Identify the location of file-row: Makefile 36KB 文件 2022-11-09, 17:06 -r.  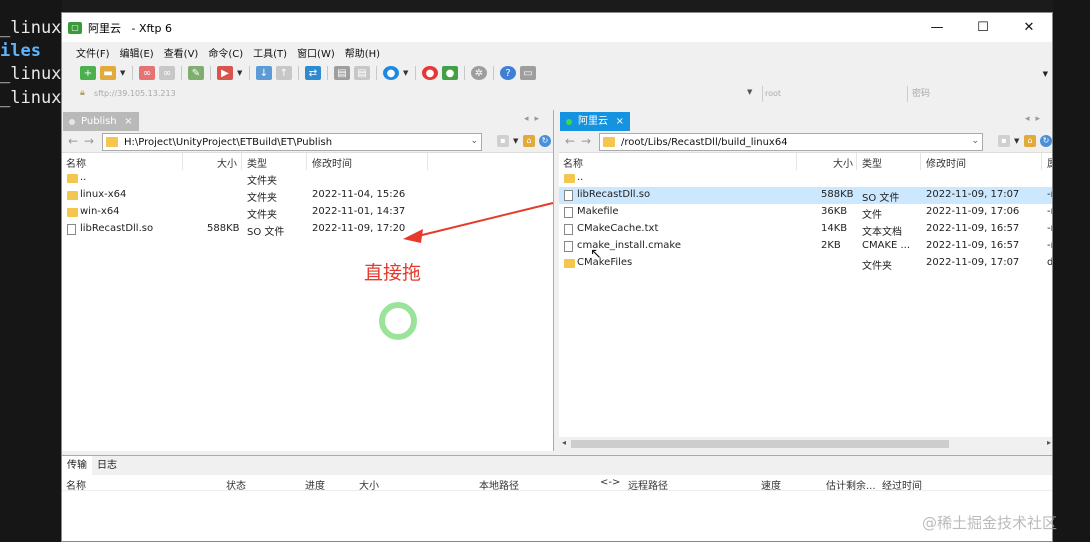
(805, 212).